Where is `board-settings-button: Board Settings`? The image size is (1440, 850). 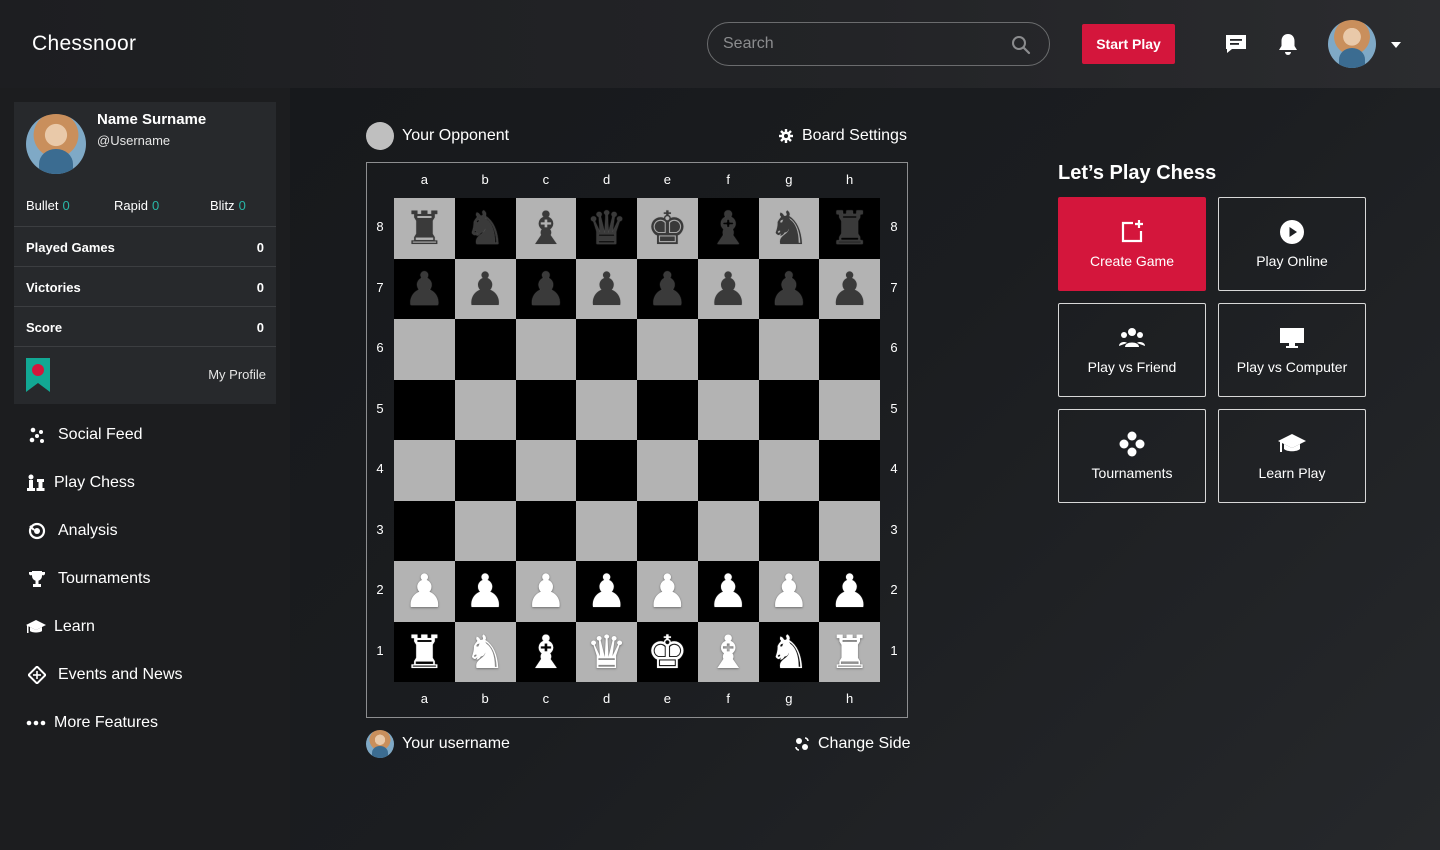
board-settings-button: Board Settings is located at coordinates (843, 136).